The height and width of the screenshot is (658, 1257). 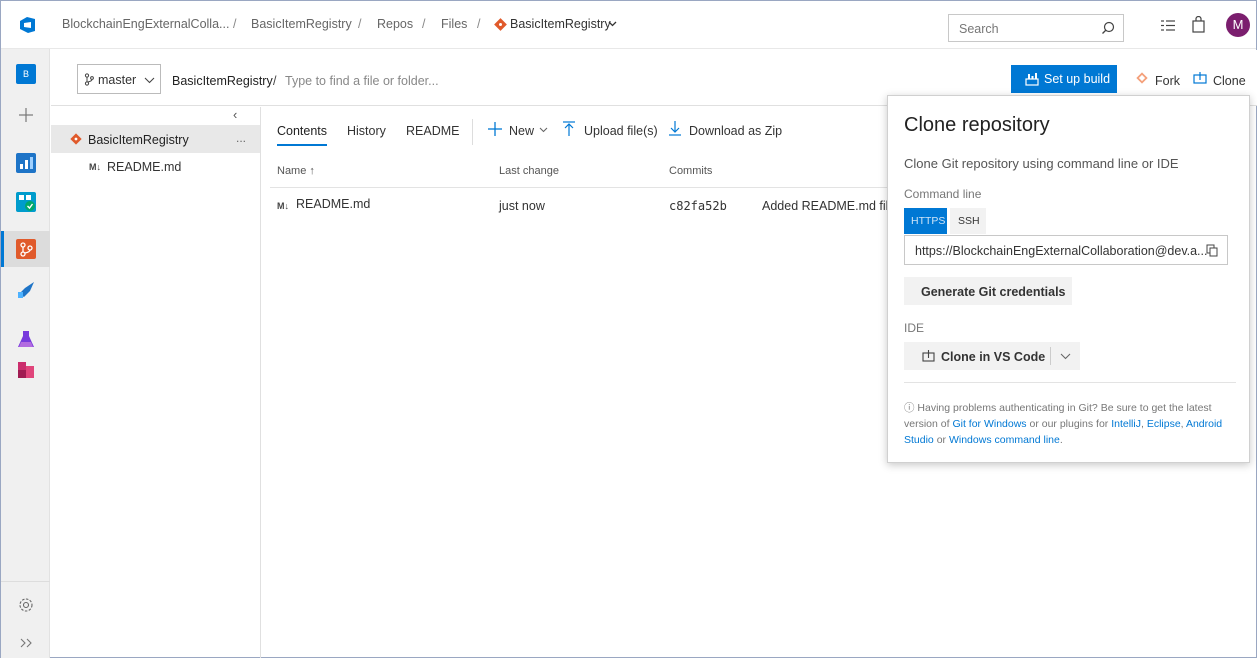 I want to click on panel-divider, so click(x=1070, y=382).